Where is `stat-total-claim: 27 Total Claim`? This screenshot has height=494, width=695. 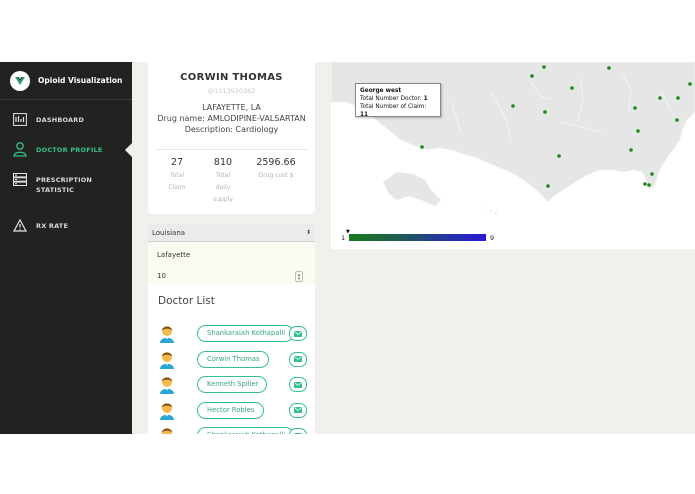
stat-total-claim: 27 Total Claim is located at coordinates (177, 175).